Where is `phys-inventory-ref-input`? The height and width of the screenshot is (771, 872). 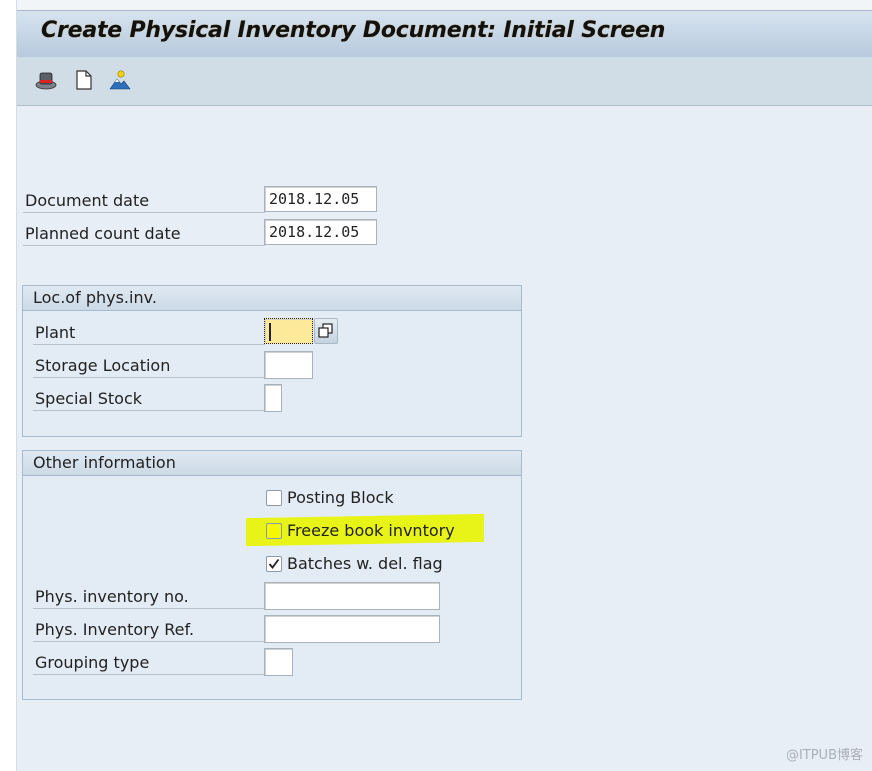 phys-inventory-ref-input is located at coordinates (352, 629).